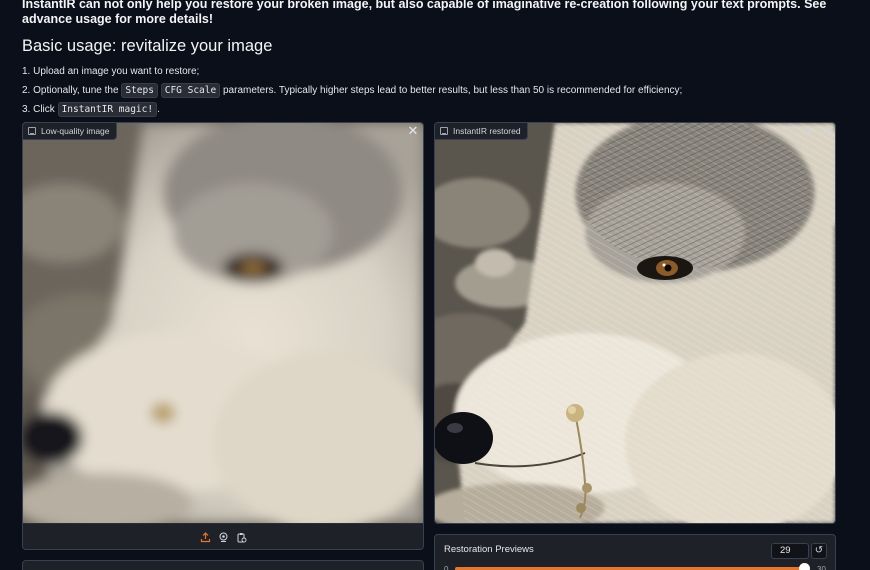  Describe the element at coordinates (139, 90) in the screenshot. I see `steps-code: Steps` at that location.